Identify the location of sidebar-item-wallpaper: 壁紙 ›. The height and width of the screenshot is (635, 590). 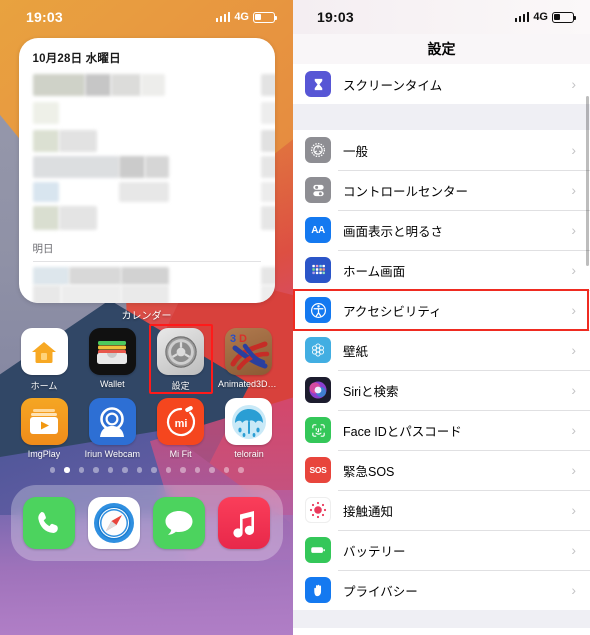
(441, 350).